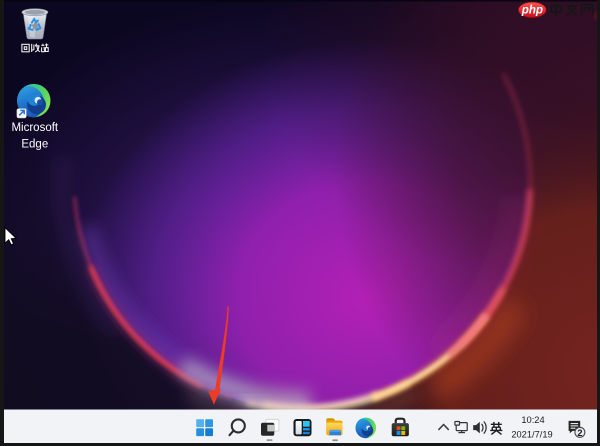 The height and width of the screenshot is (446, 600). What do you see at coordinates (579, 433) in the screenshot?
I see `svg-text: 2` at bounding box center [579, 433].